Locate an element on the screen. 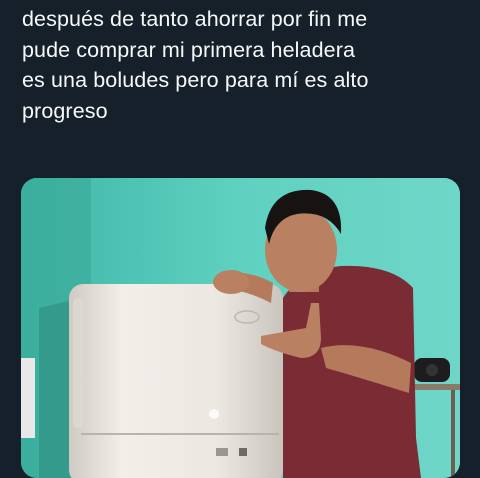  tweet-text-line: pude comprar mi primera heladera is located at coordinates (189, 49).